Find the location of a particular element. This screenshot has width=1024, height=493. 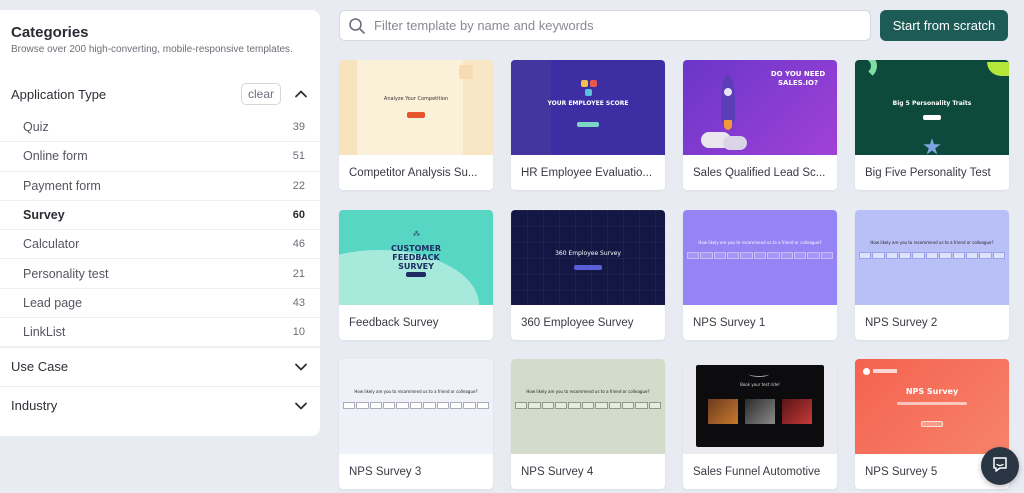

category-item-linklist: LinkList 10 is located at coordinates (160, 333).